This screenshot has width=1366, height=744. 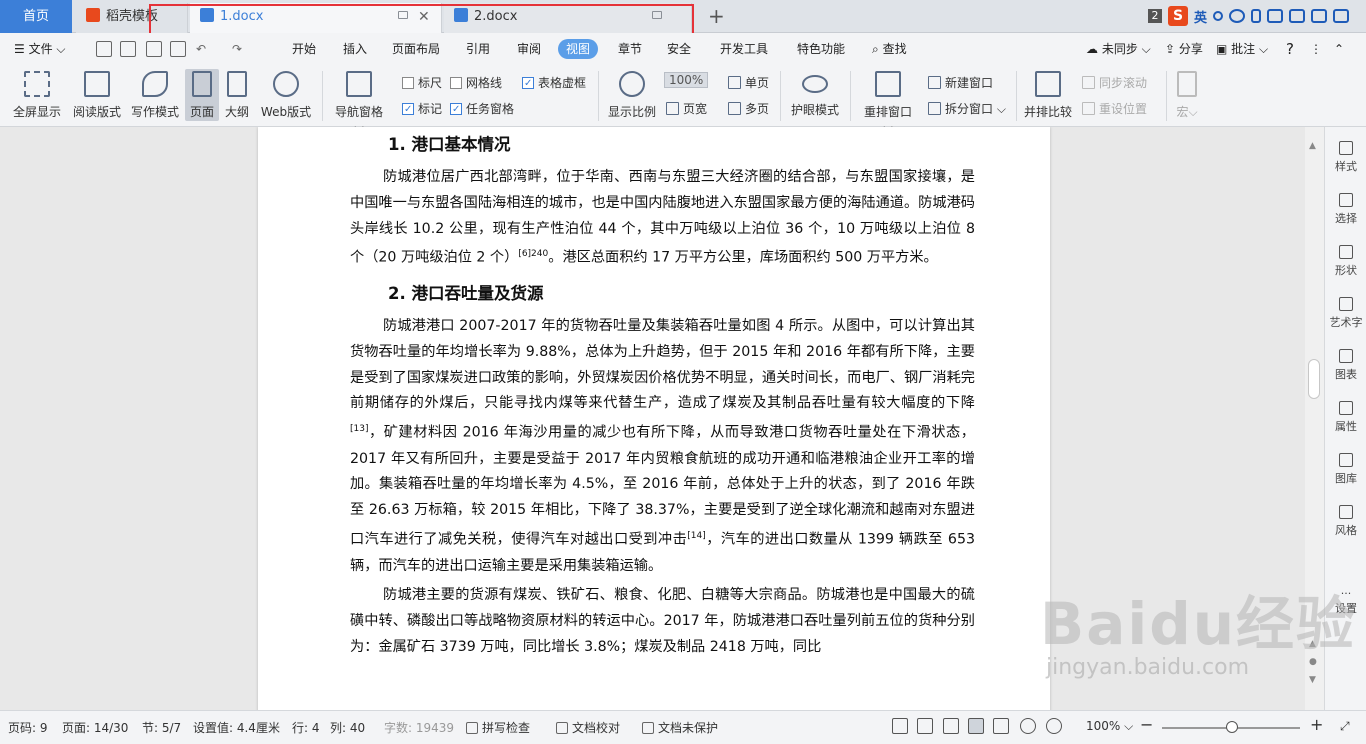 What do you see at coordinates (1319, 16) in the screenshot?
I see `skin-shirt-icon` at bounding box center [1319, 16].